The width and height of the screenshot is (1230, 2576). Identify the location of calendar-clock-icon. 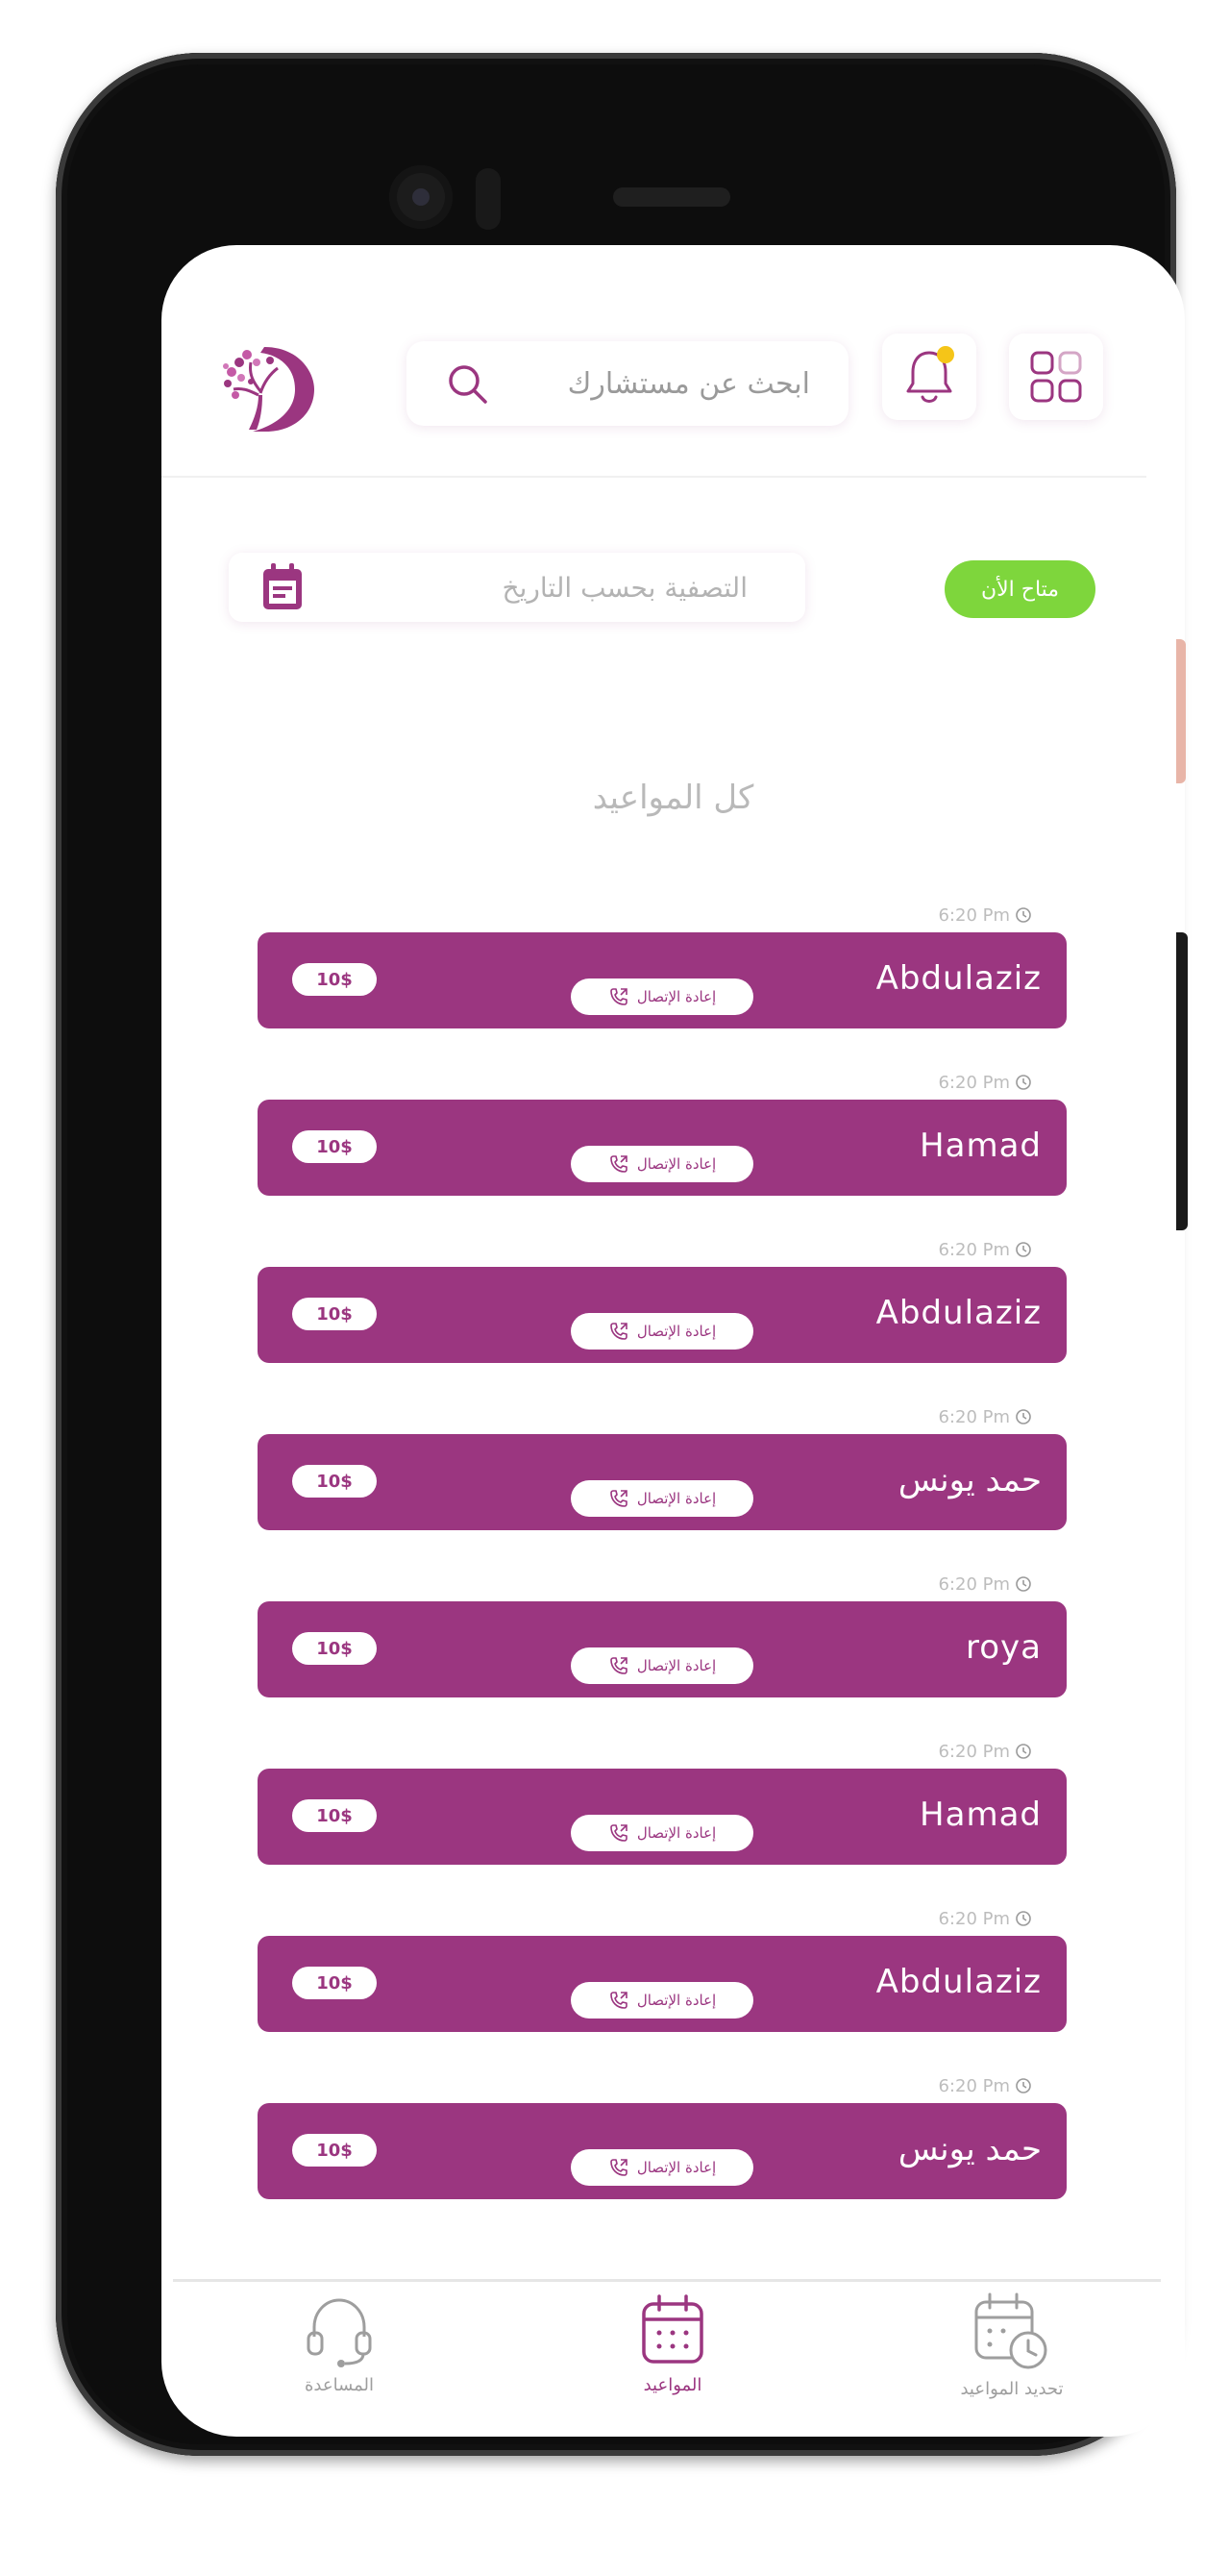
(1011, 2331).